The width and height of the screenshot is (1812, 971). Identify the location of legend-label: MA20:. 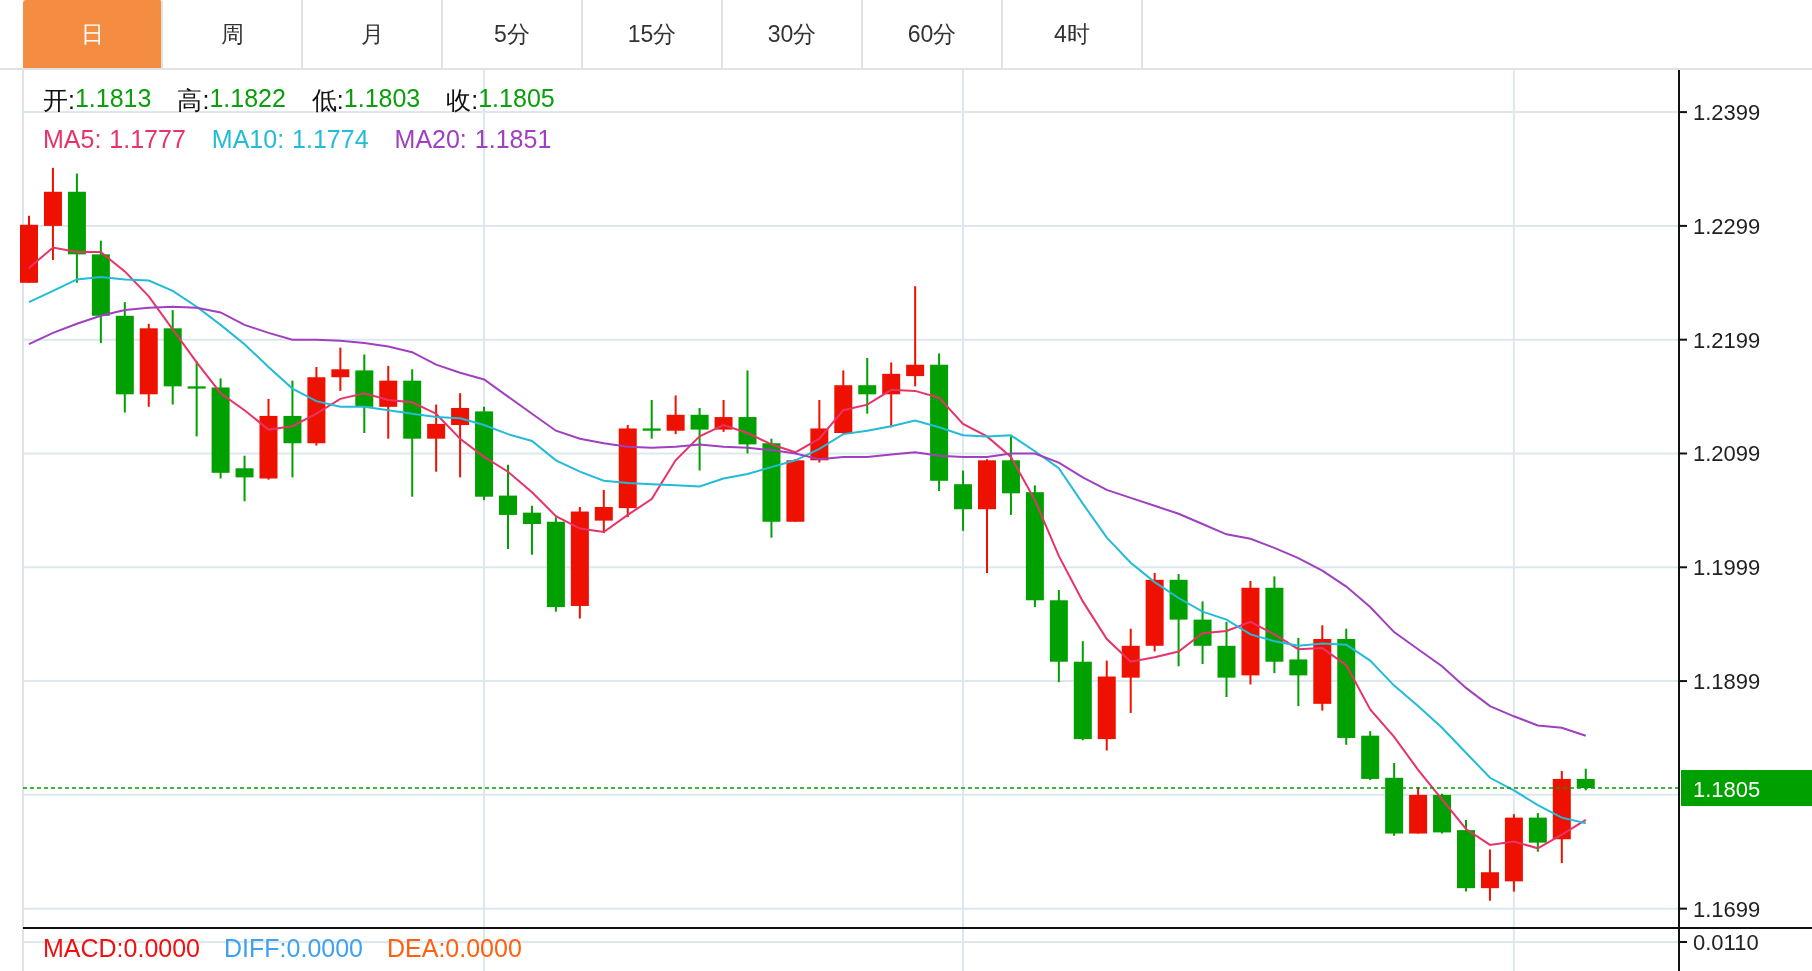
(430, 139).